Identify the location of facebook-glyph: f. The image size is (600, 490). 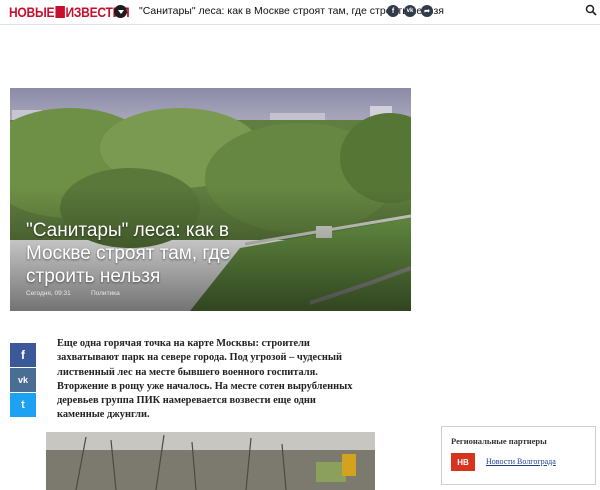
(393, 11).